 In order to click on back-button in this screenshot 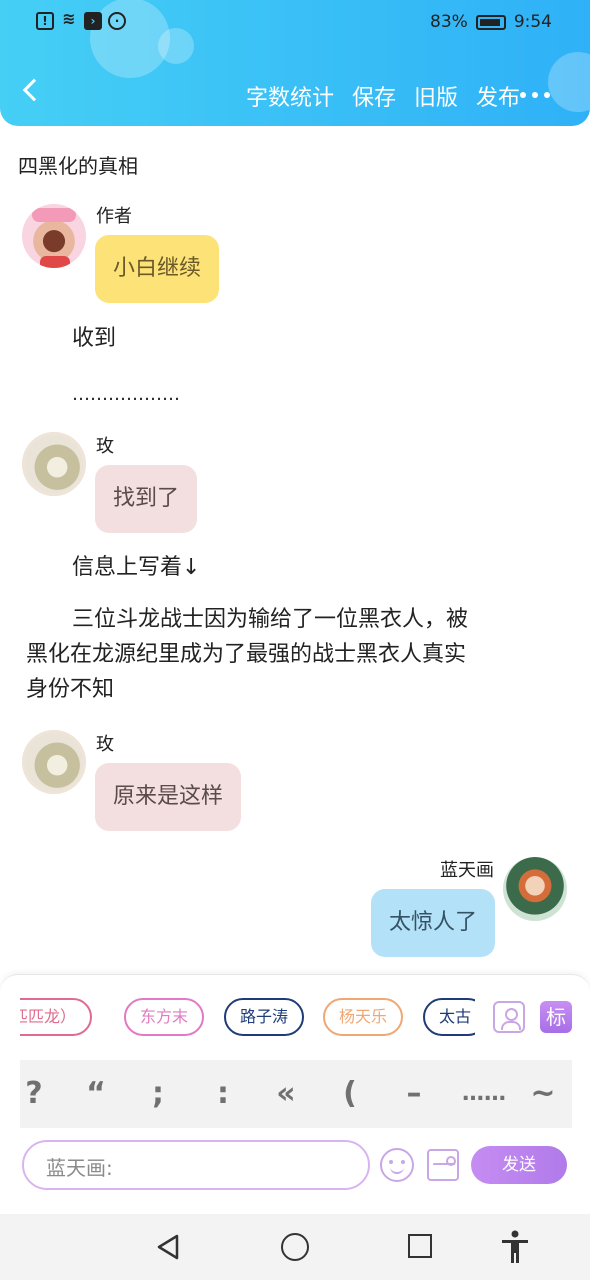, I will do `click(33, 93)`.